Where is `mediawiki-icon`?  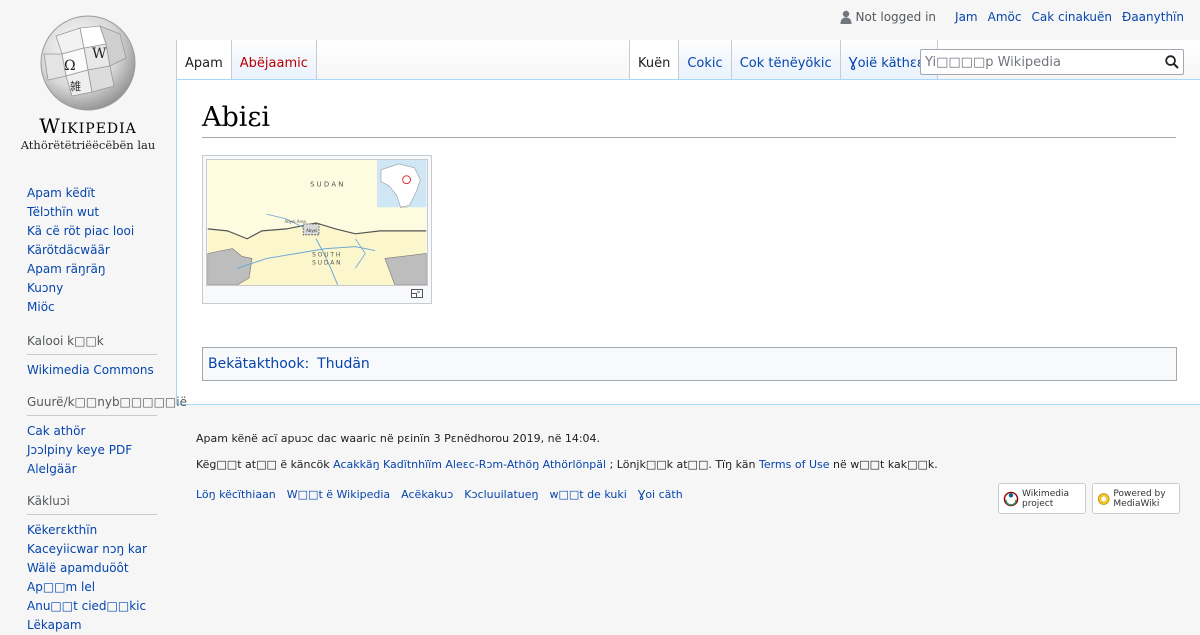 mediawiki-icon is located at coordinates (1103, 498).